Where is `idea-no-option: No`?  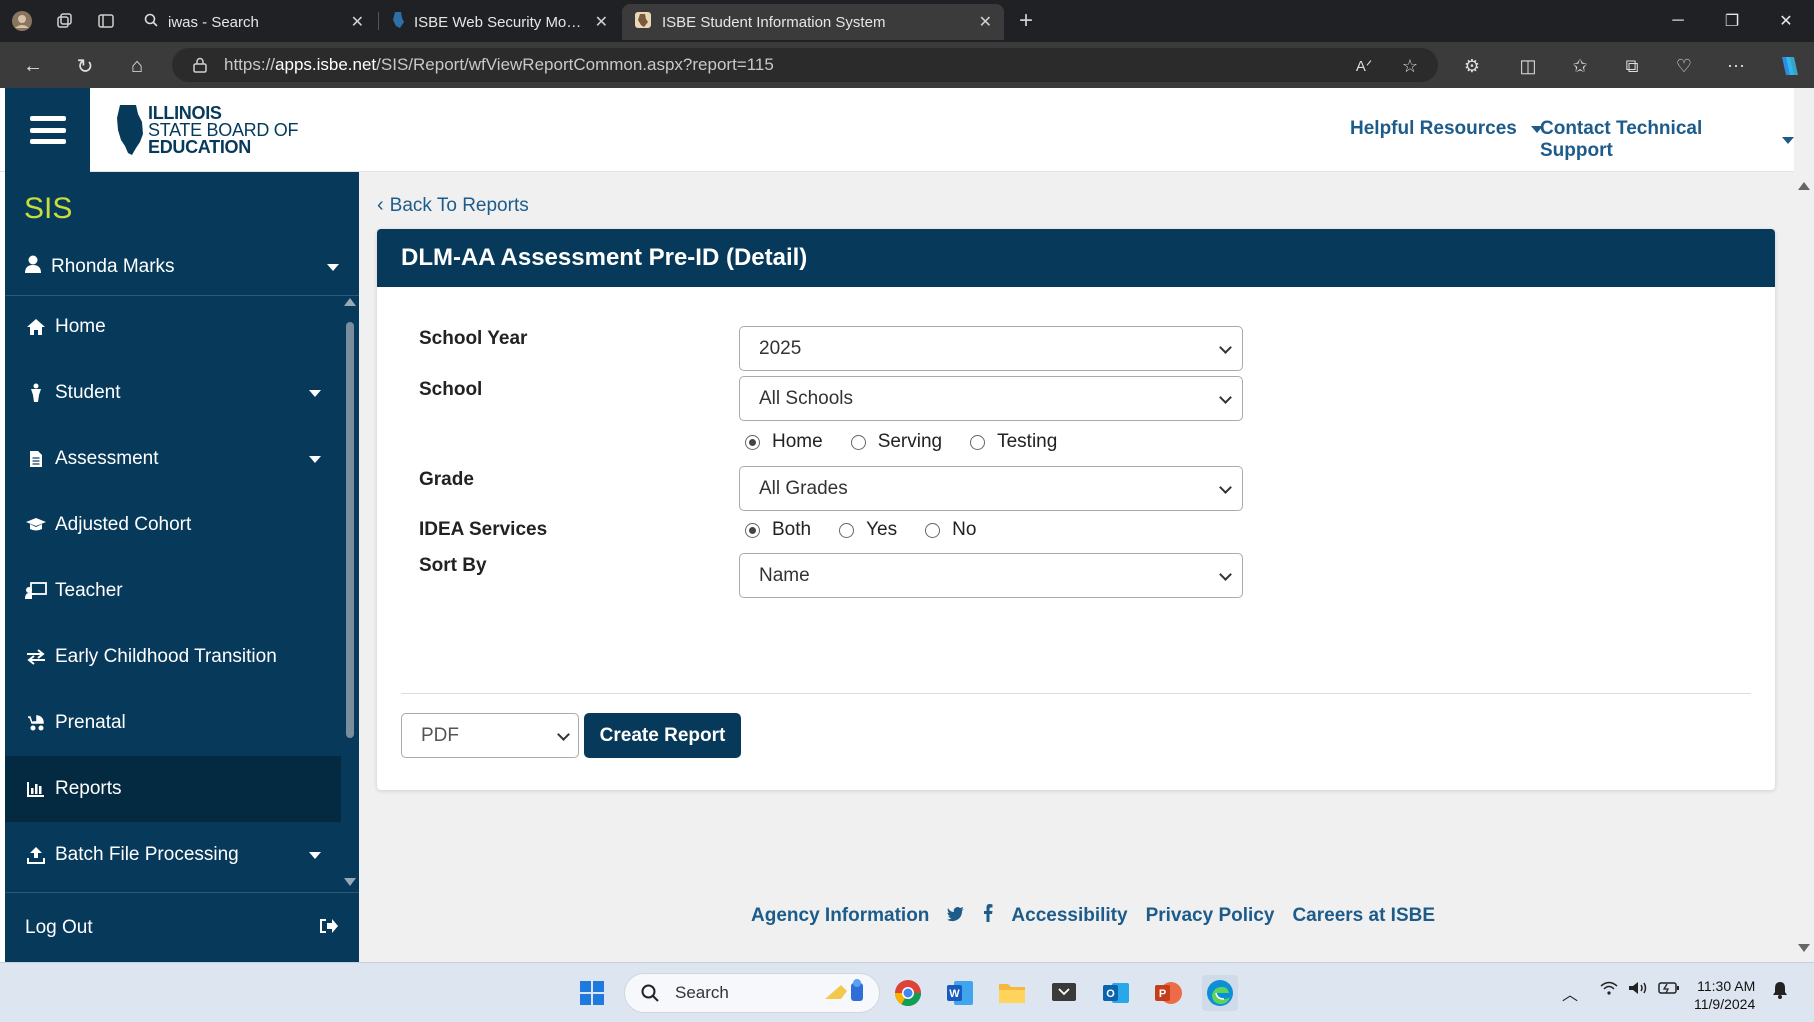 idea-no-option: No is located at coordinates (950, 530).